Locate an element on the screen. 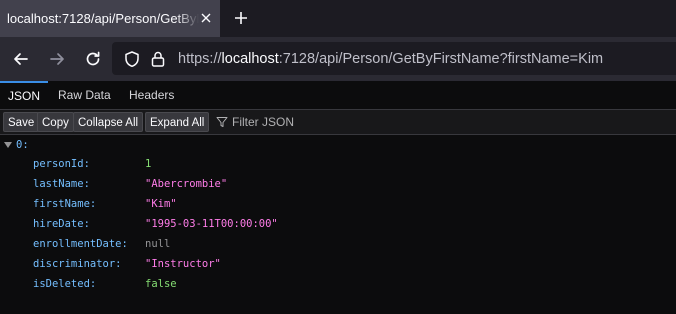 Image resolution: width=676 pixels, height=314 pixels. filter-json-input: Filter JSON is located at coordinates (316, 122).